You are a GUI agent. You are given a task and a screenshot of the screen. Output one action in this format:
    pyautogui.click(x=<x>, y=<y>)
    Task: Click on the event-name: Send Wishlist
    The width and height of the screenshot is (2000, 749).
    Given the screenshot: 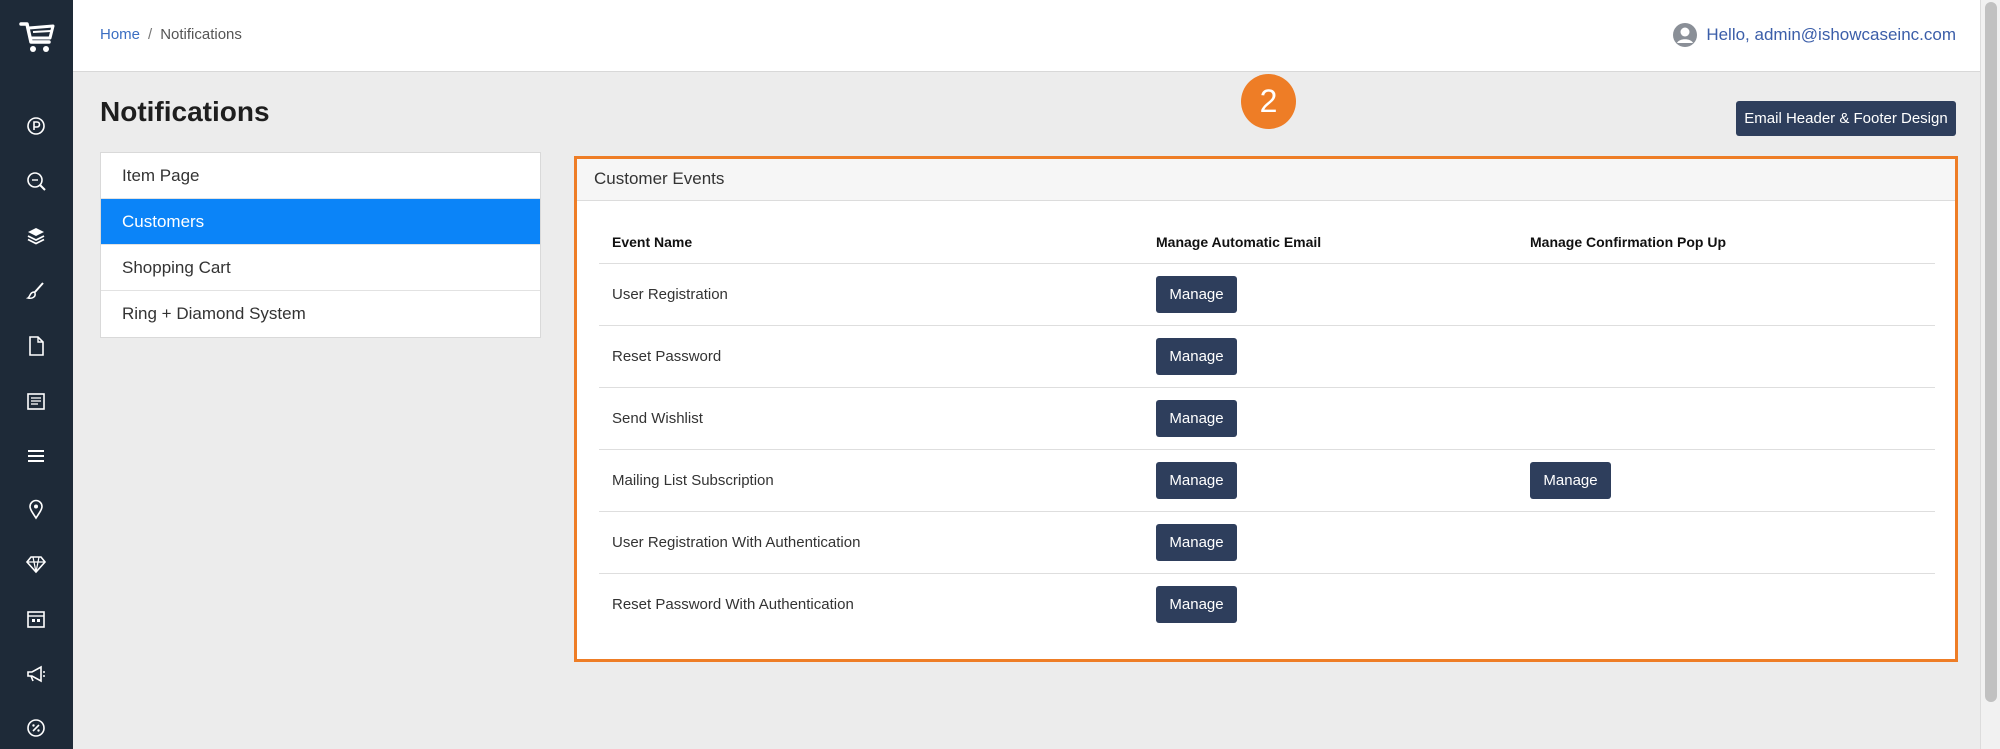 What is the action you would take?
    pyautogui.click(x=871, y=418)
    